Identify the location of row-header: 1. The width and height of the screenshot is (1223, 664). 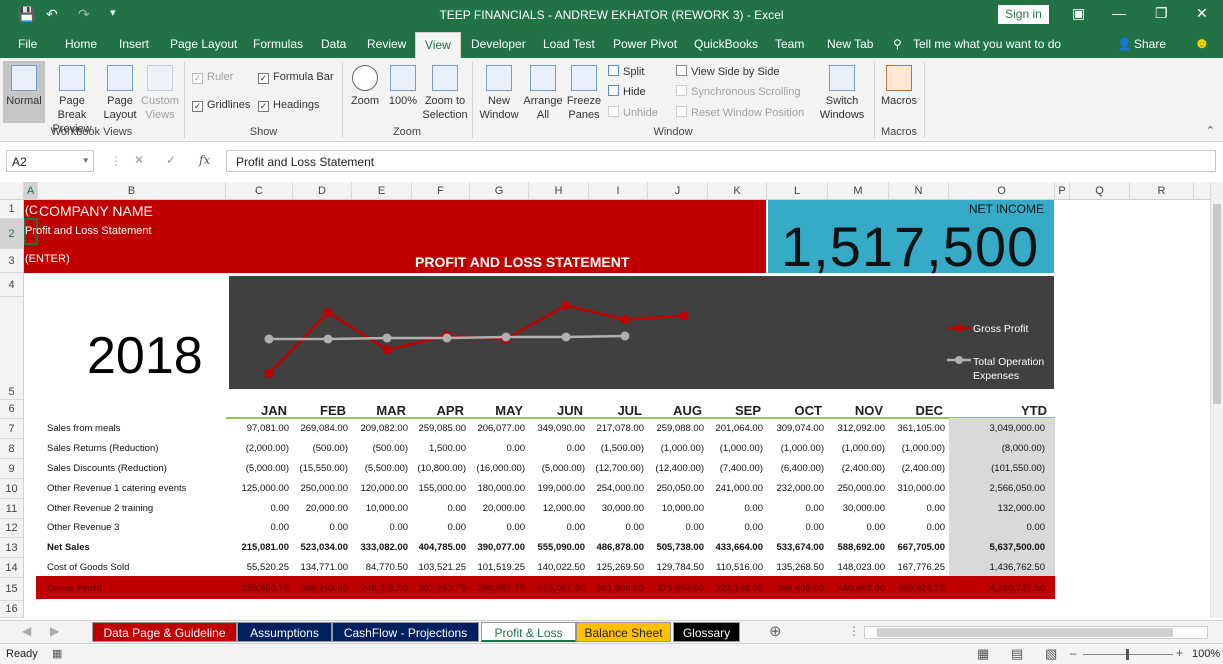
(11, 209).